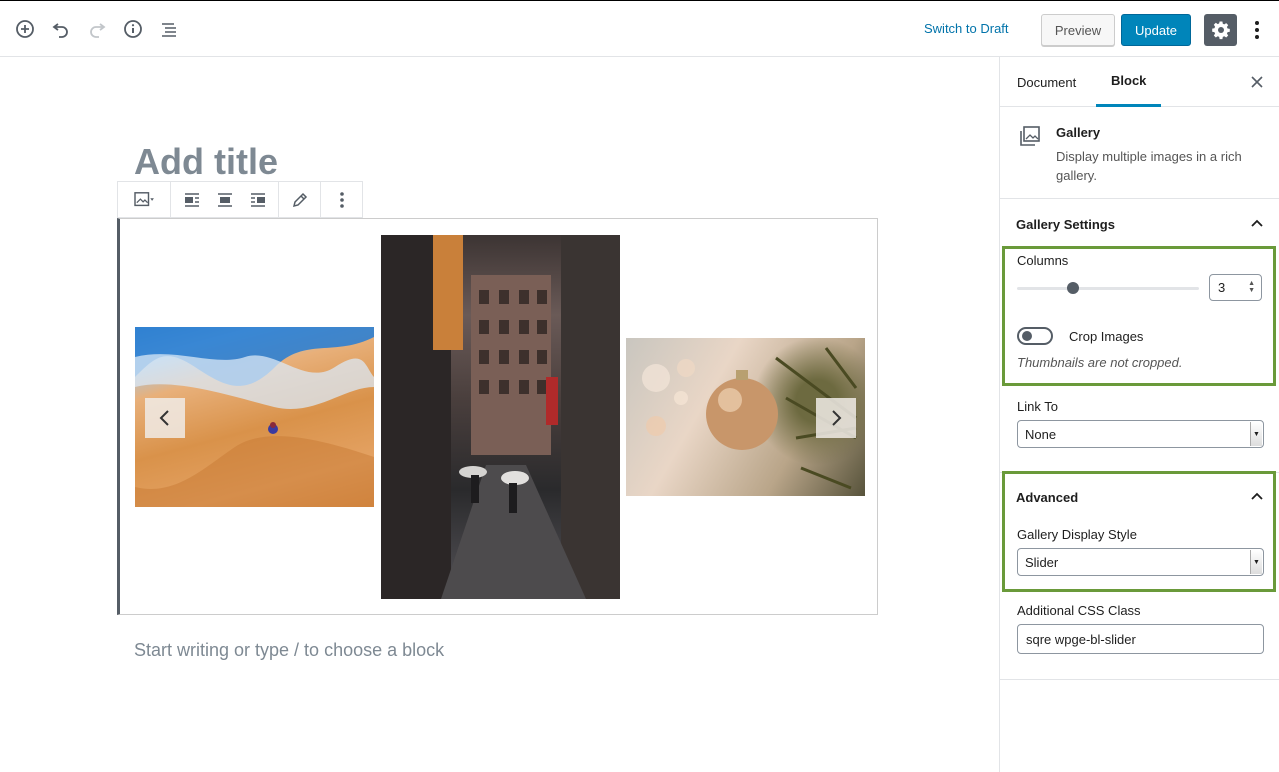  I want to click on chevron-left-icon, so click(164, 418).